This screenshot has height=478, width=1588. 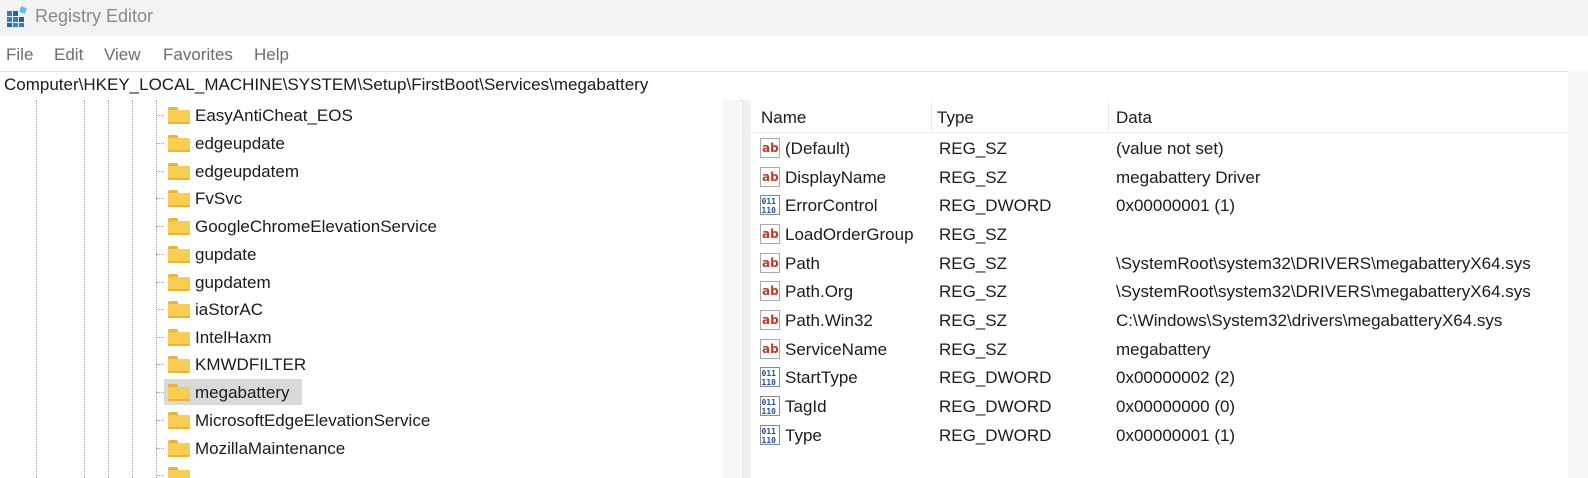 What do you see at coordinates (783, 118) in the screenshot?
I see `column-header-name: Name` at bounding box center [783, 118].